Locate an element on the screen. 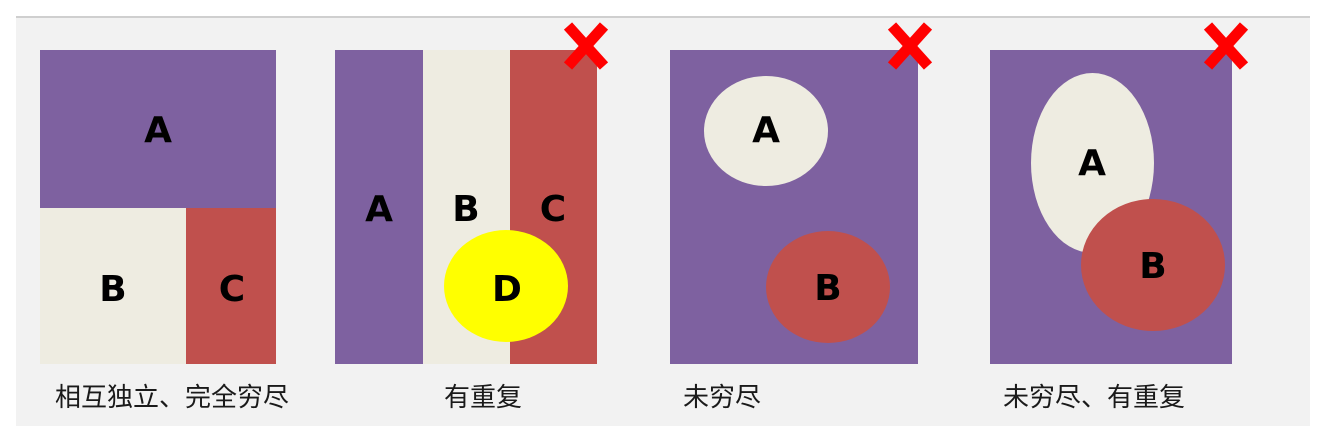 The image size is (1325, 440). panel-2-label-d: D is located at coordinates (507, 289).